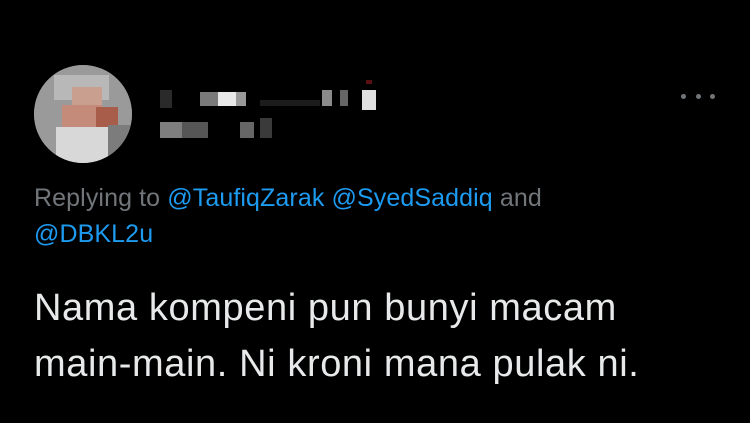 The width and height of the screenshot is (750, 423). I want to click on mention-link: @SyedSaddiq, so click(411, 198).